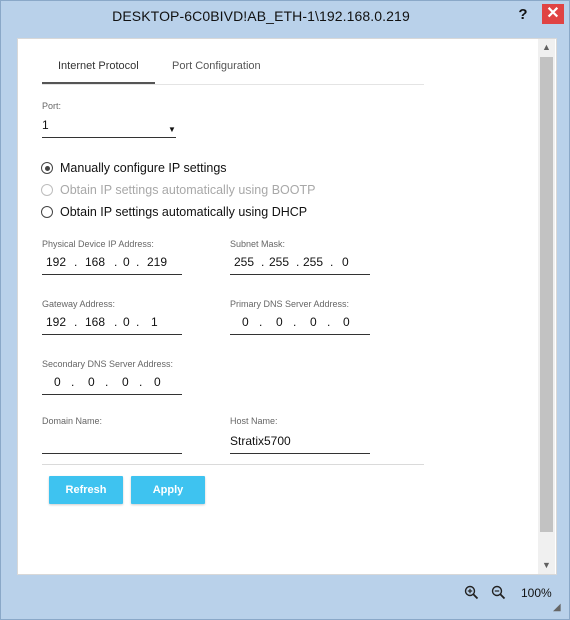  I want to click on radio-button, so click(47, 212).